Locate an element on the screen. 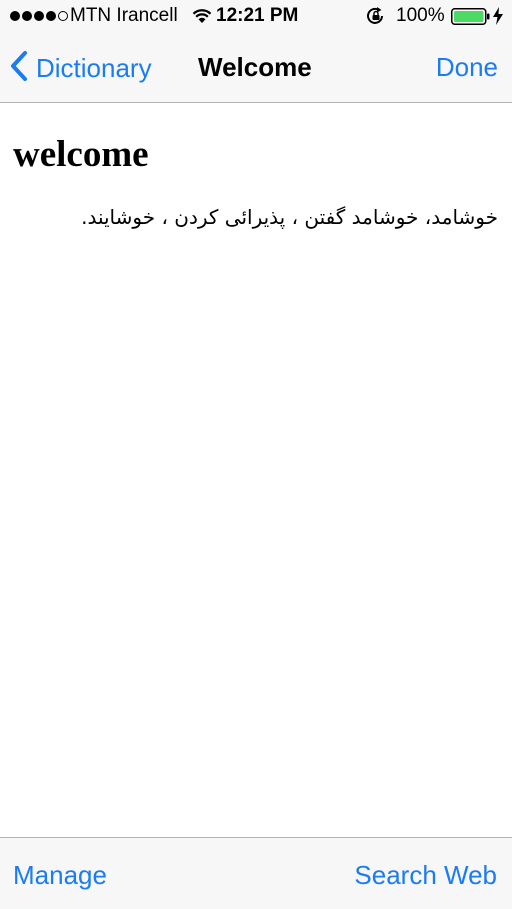 Image resolution: width=512 pixels, height=909 pixels. rotation-lock-icon is located at coordinates (376, 19).